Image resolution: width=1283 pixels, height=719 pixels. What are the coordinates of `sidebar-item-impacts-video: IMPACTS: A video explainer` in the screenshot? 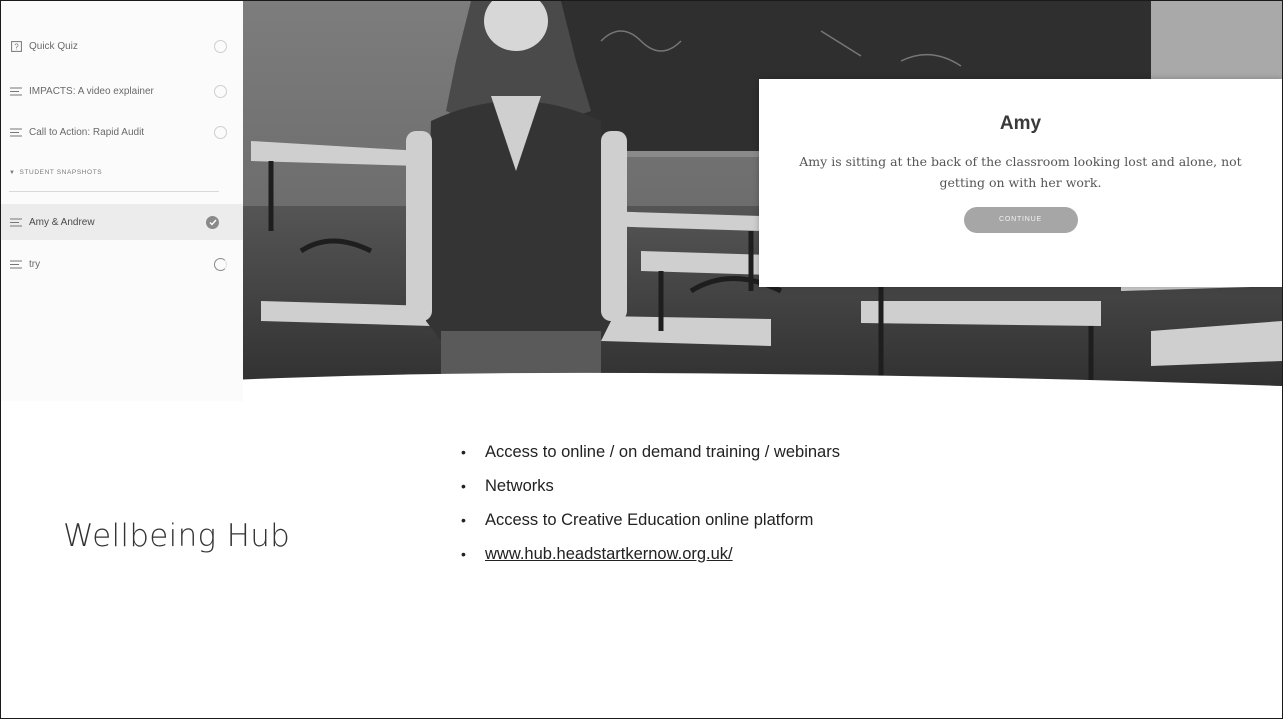 It's located at (122, 91).